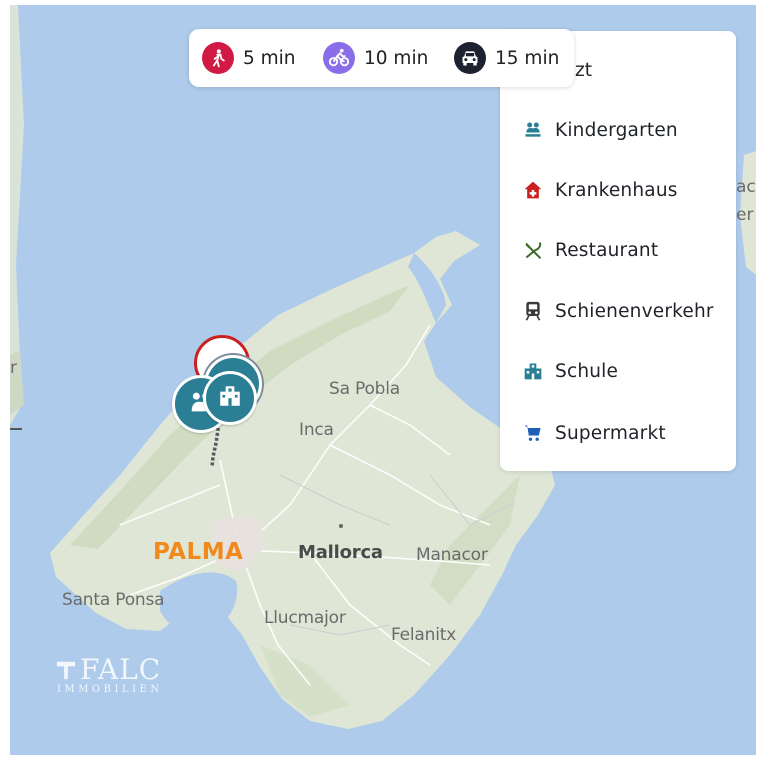 Image resolution: width=766 pixels, height=760 pixels. I want to click on travel-mode-label: 5 min, so click(269, 58).